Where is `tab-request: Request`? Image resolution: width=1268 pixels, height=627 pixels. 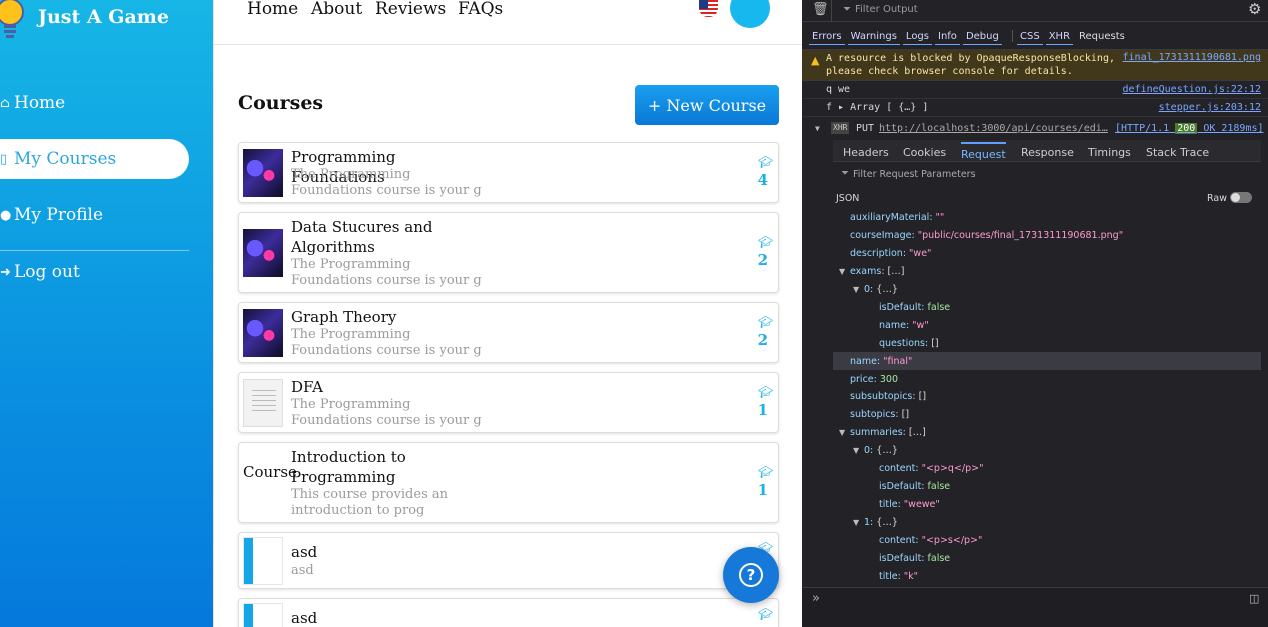 tab-request: Request is located at coordinates (983, 151).